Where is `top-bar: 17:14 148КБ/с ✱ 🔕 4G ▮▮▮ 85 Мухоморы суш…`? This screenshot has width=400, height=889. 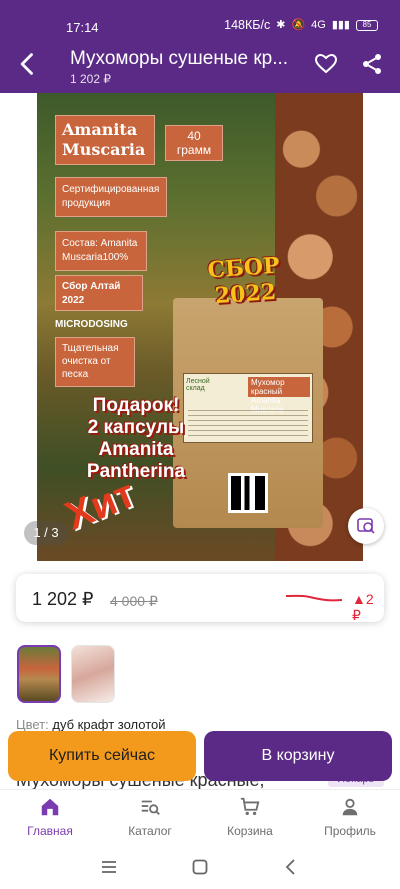
top-bar: 17:14 148КБ/с ✱ 🔕 4G ▮▮▮ 85 Мухоморы суш… is located at coordinates (200, 46).